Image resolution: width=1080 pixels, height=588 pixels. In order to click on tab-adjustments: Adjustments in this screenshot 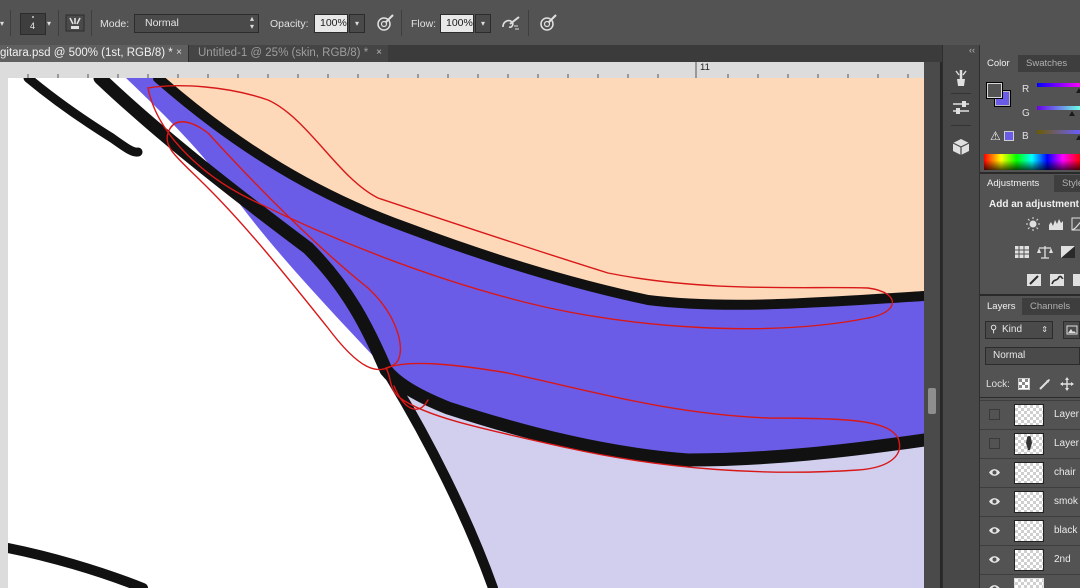, I will do `click(1017, 183)`.